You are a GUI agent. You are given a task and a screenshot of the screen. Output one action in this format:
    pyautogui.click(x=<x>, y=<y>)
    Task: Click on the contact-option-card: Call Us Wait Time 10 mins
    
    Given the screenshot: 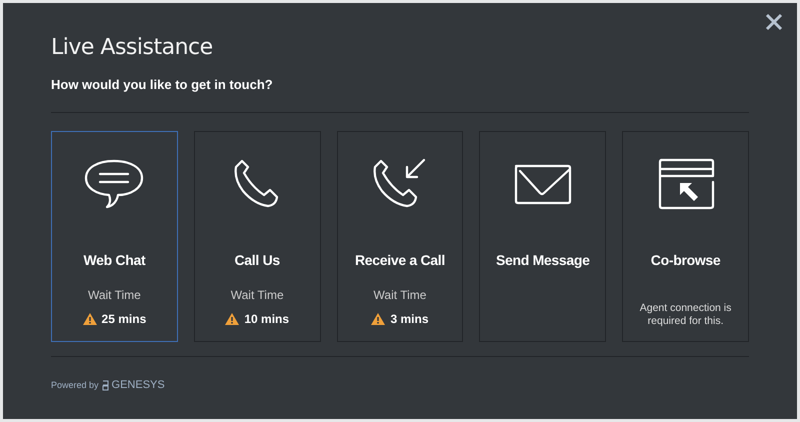 What is the action you would take?
    pyautogui.click(x=257, y=236)
    